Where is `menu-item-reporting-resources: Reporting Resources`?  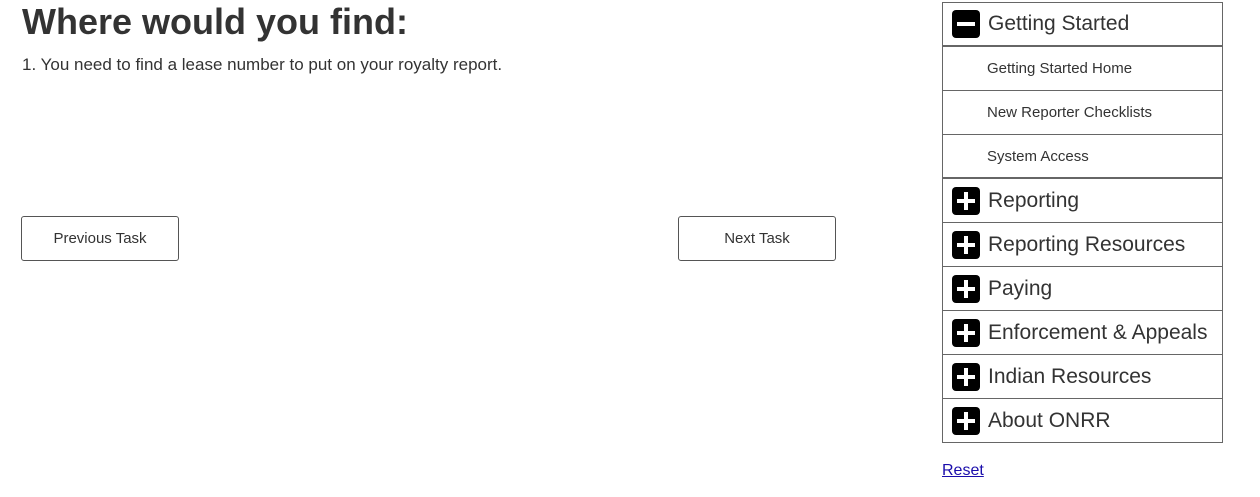
menu-item-reporting-resources: Reporting Resources is located at coordinates (1082, 244).